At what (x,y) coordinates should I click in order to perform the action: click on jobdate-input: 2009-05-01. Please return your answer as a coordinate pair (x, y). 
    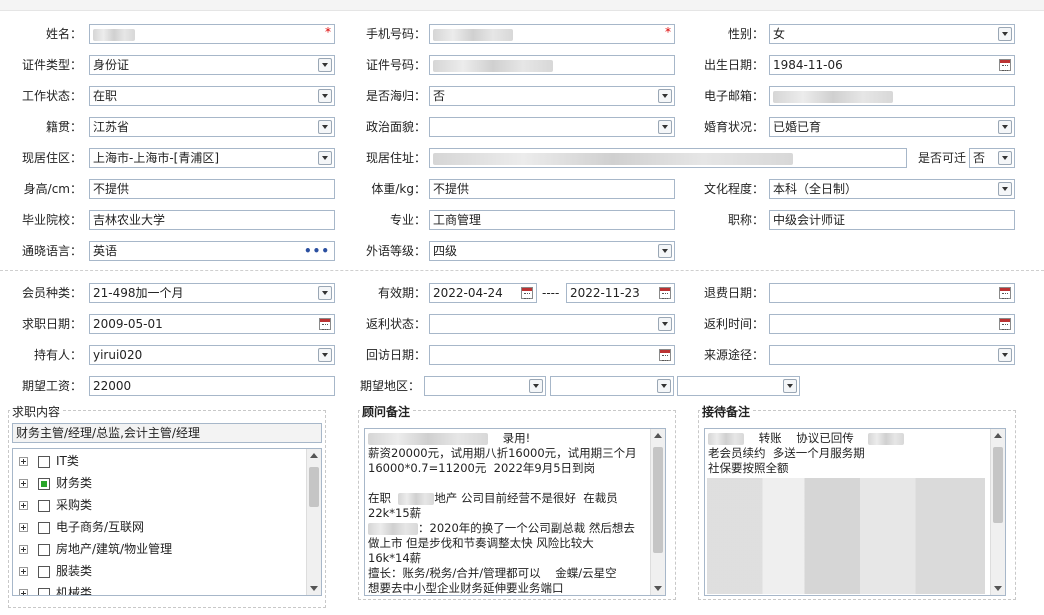
    Looking at the image, I should click on (212, 324).